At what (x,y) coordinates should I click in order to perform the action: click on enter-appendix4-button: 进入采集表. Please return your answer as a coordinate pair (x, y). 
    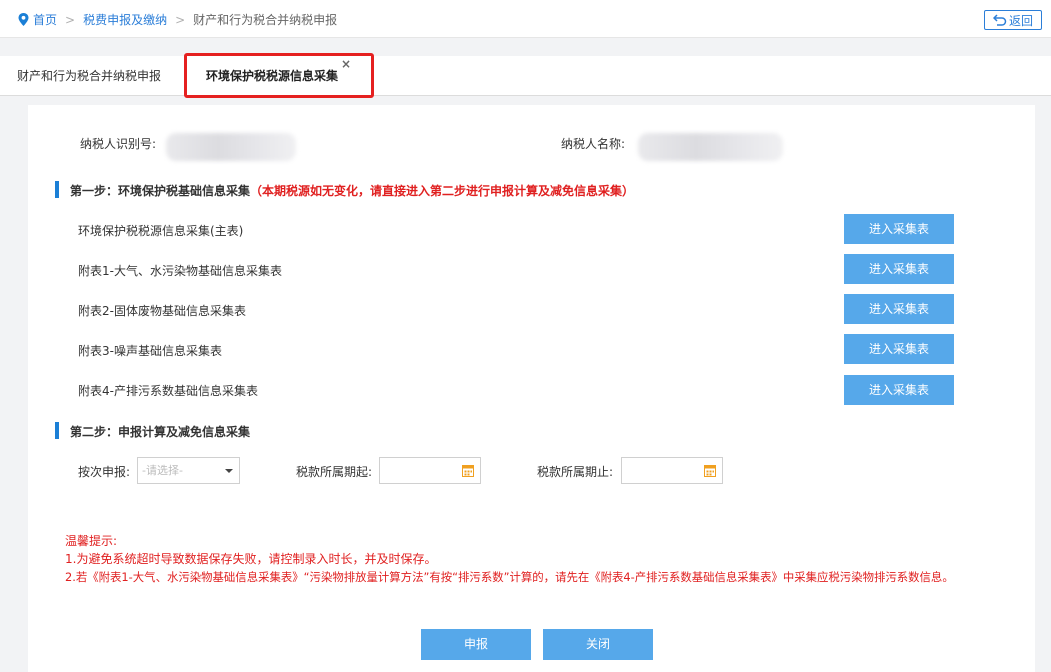
    Looking at the image, I should click on (899, 390).